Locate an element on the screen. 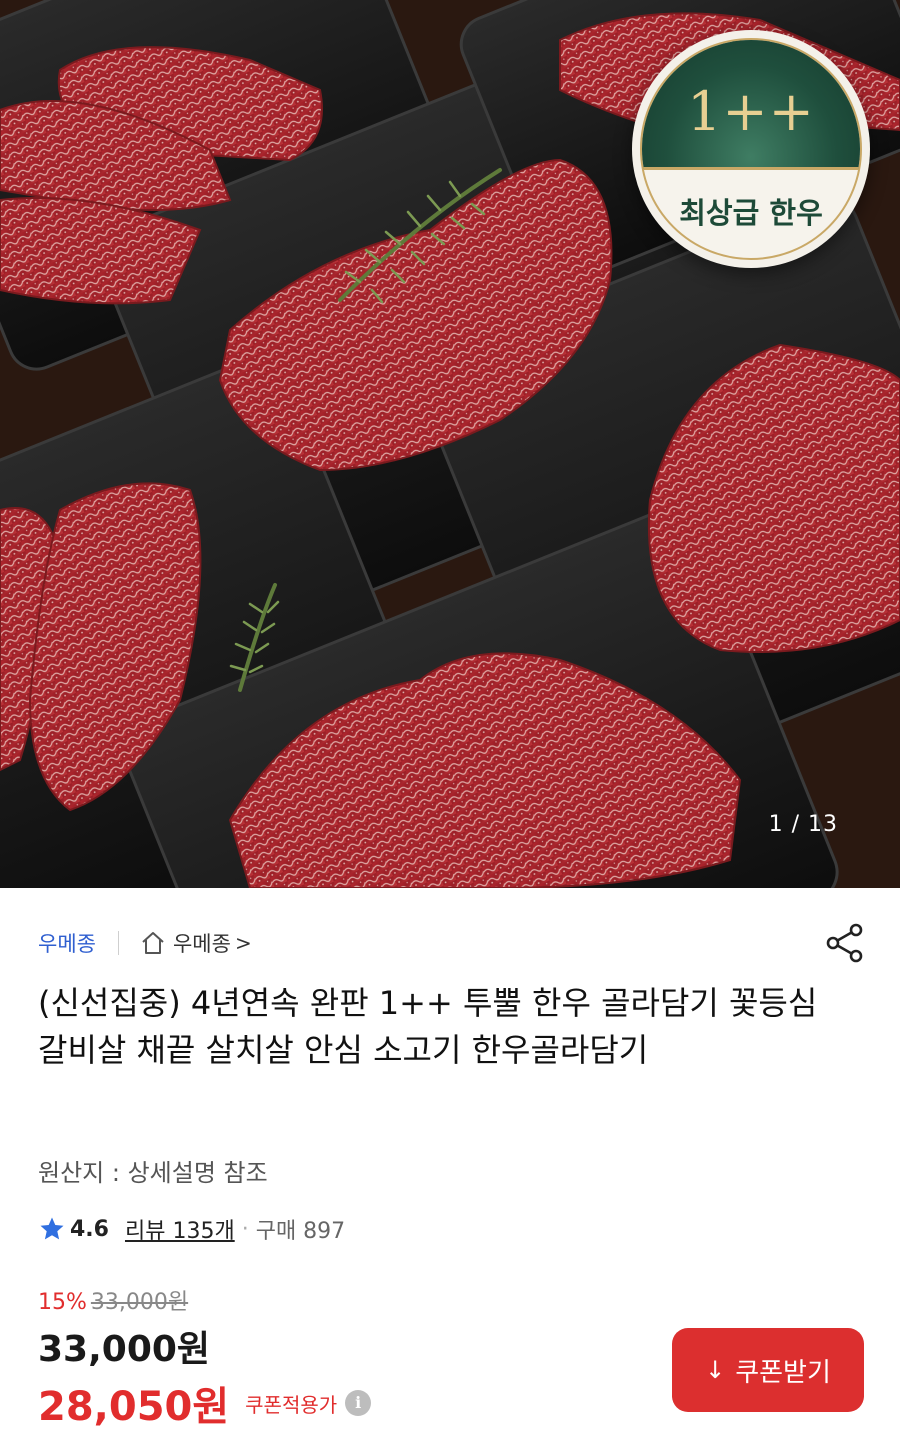 Image resolution: width=900 pixels, height=1431 pixels. home-icon is located at coordinates (153, 943).